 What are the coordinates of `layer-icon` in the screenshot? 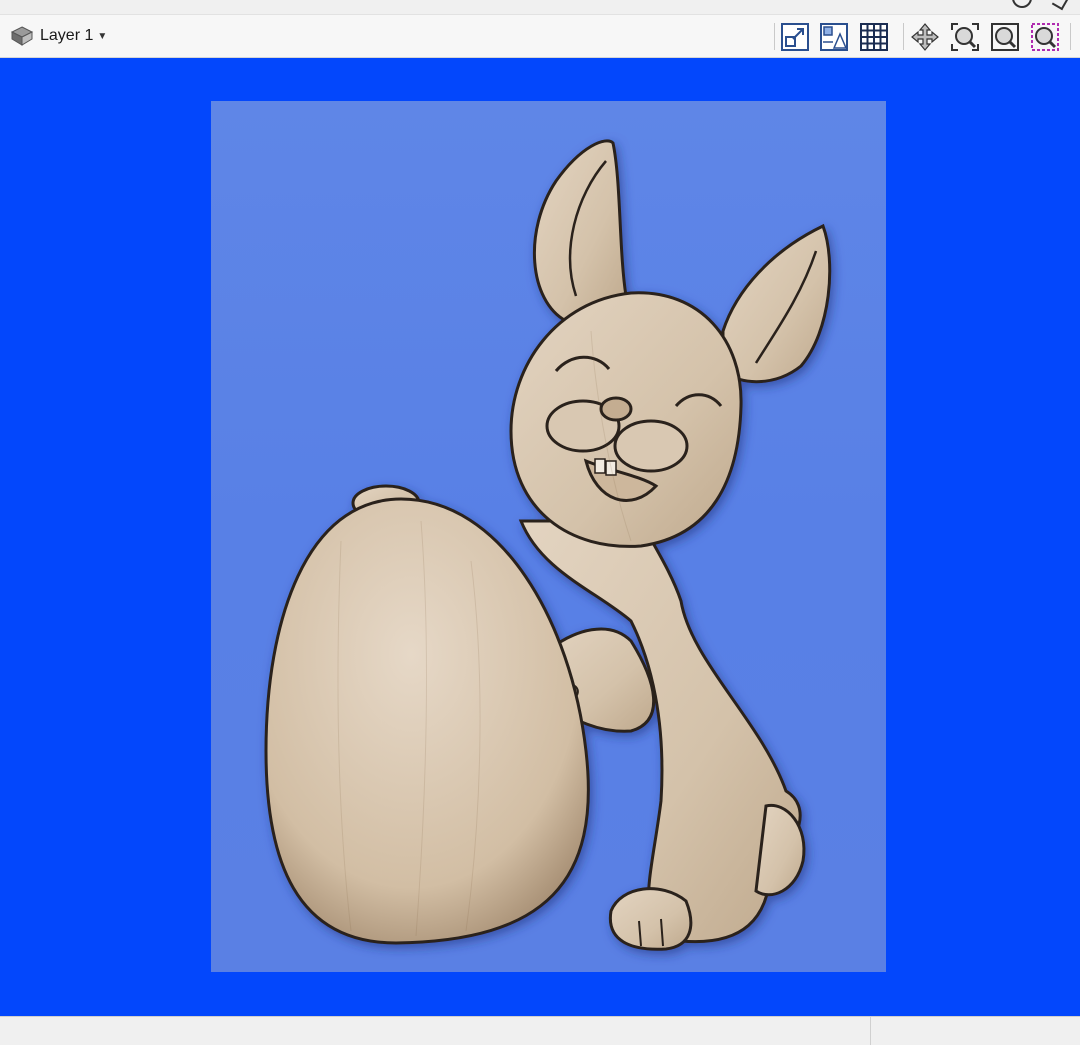 It's located at (22, 36).